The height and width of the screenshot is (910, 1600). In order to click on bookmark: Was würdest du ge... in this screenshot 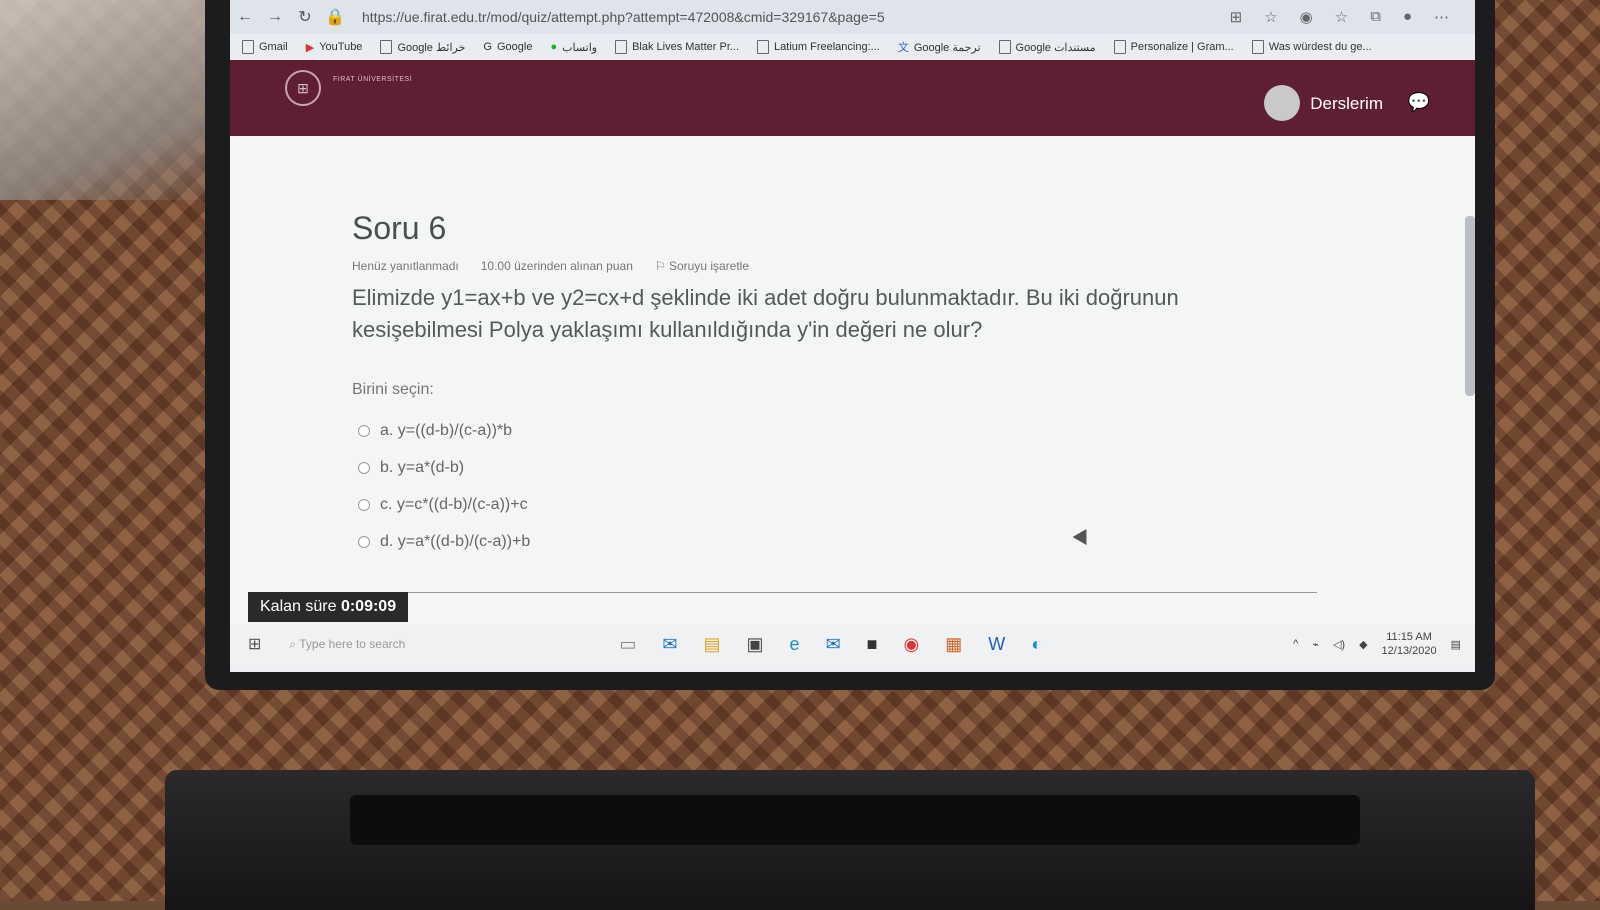, I will do `click(1311, 47)`.